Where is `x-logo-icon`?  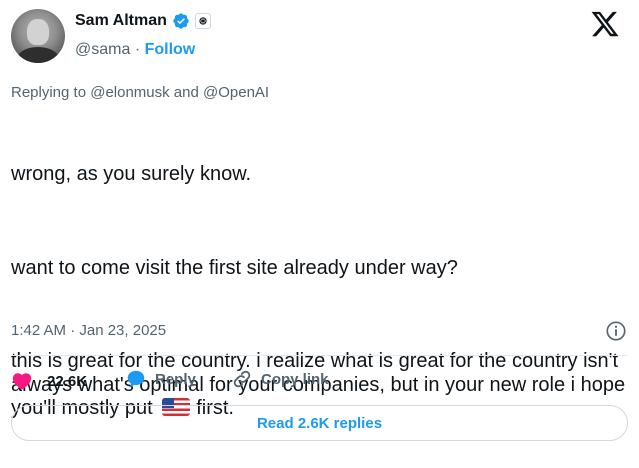
x-logo-icon is located at coordinates (605, 24).